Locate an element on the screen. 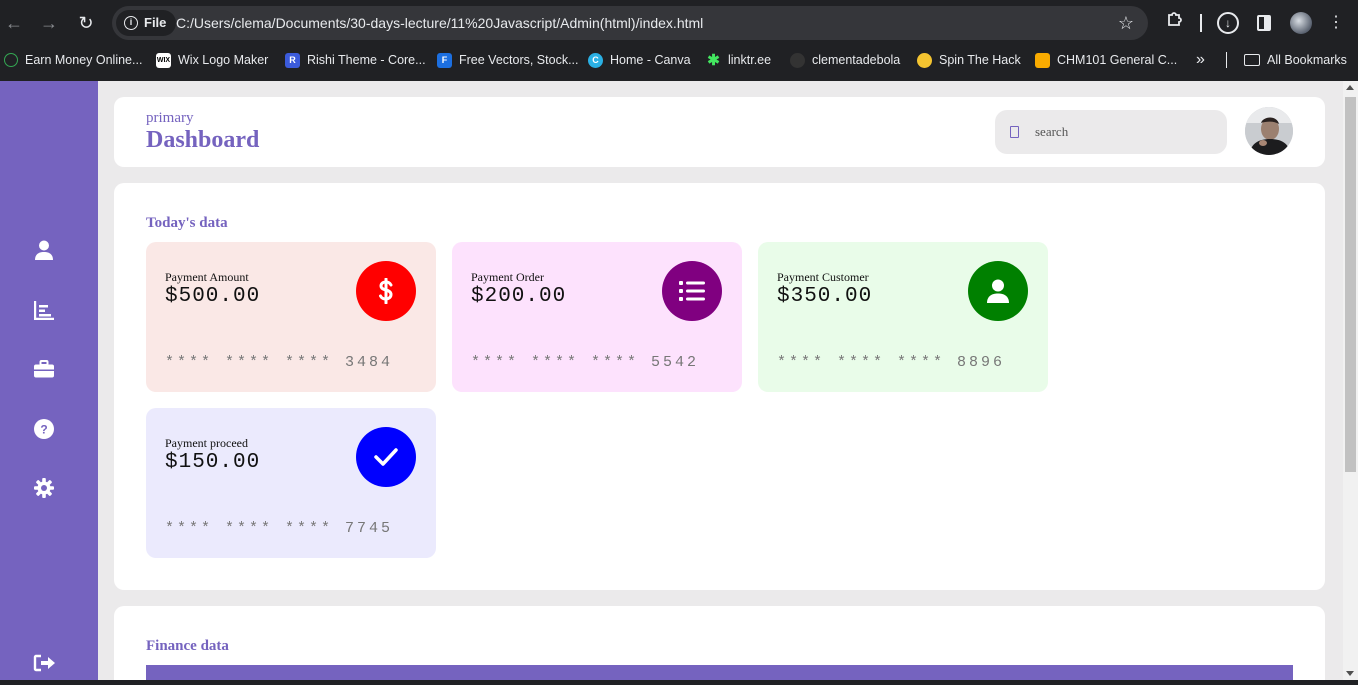 Image resolution: width=1358 pixels, height=685 pixels. rishi-icon: R is located at coordinates (292, 60).